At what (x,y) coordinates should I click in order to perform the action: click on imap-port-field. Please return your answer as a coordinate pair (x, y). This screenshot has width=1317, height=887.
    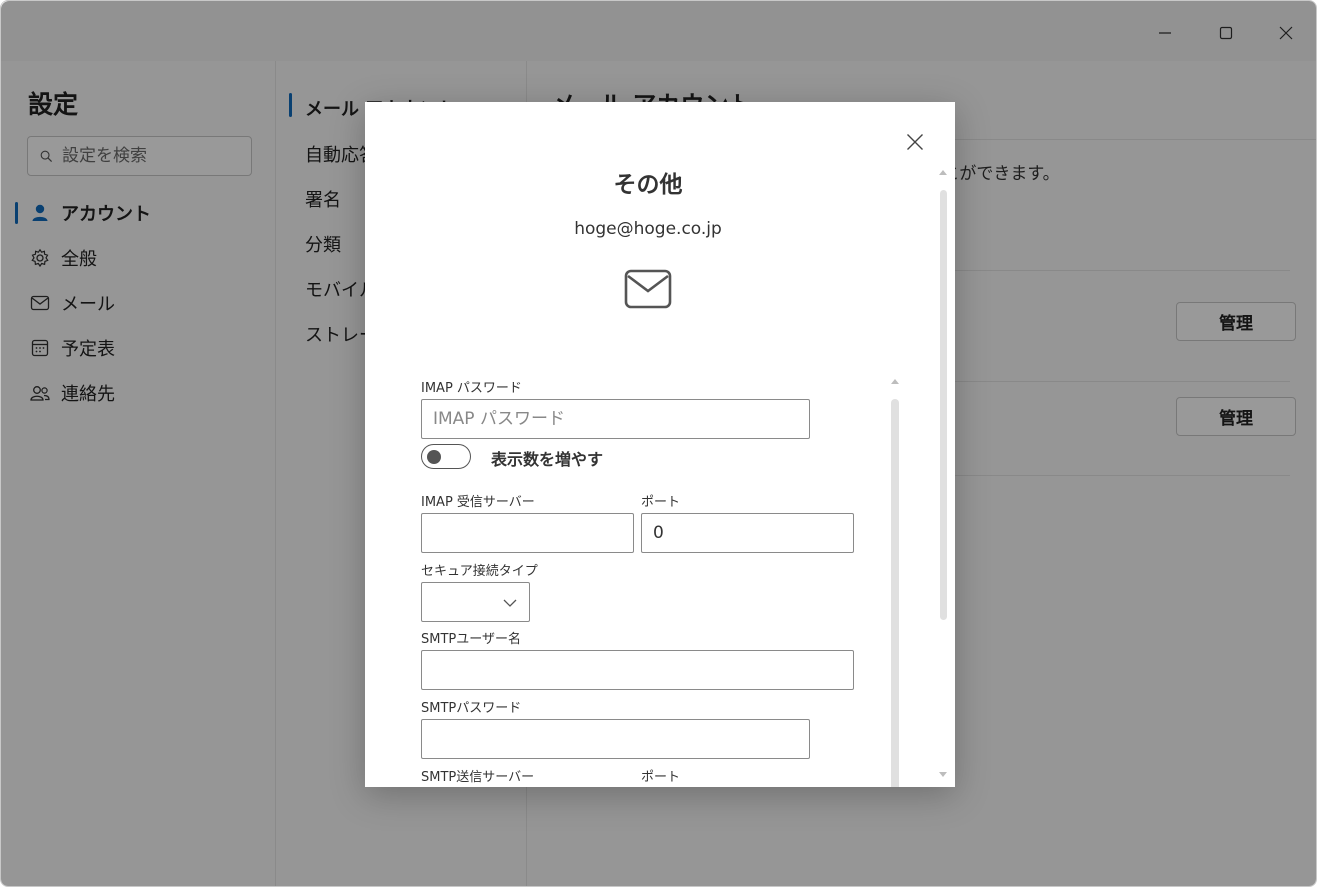
    Looking at the image, I should click on (747, 533).